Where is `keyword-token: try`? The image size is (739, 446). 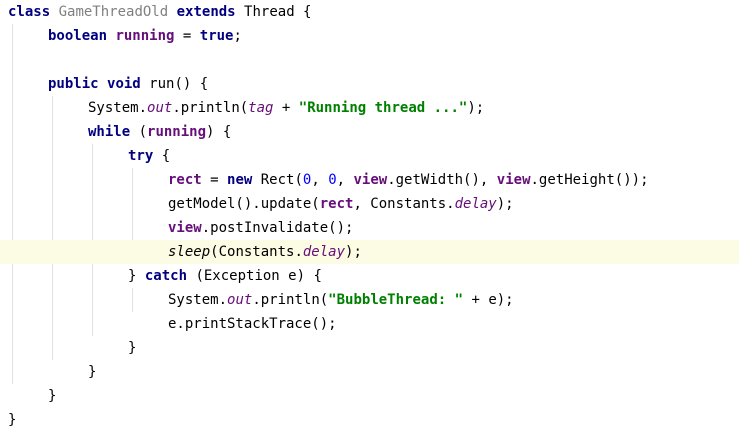
keyword-token: try is located at coordinates (141, 156).